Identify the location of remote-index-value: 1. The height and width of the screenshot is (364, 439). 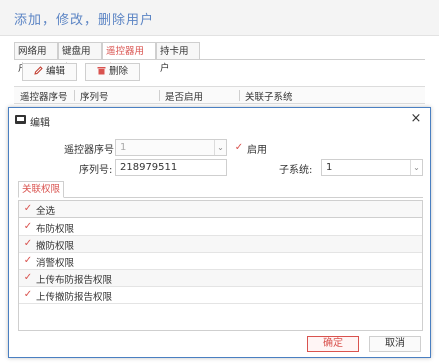
(123, 147).